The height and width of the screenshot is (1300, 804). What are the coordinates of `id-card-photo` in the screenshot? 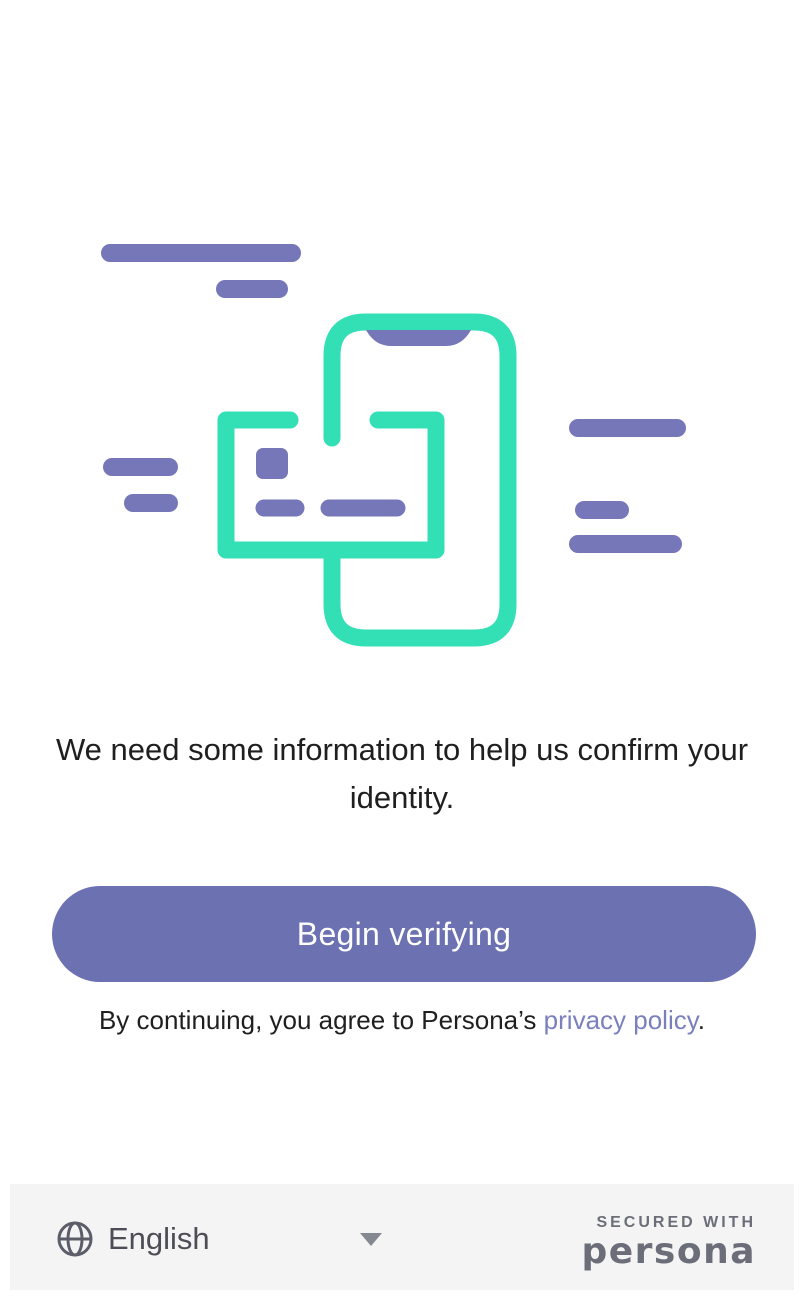 It's located at (272, 463).